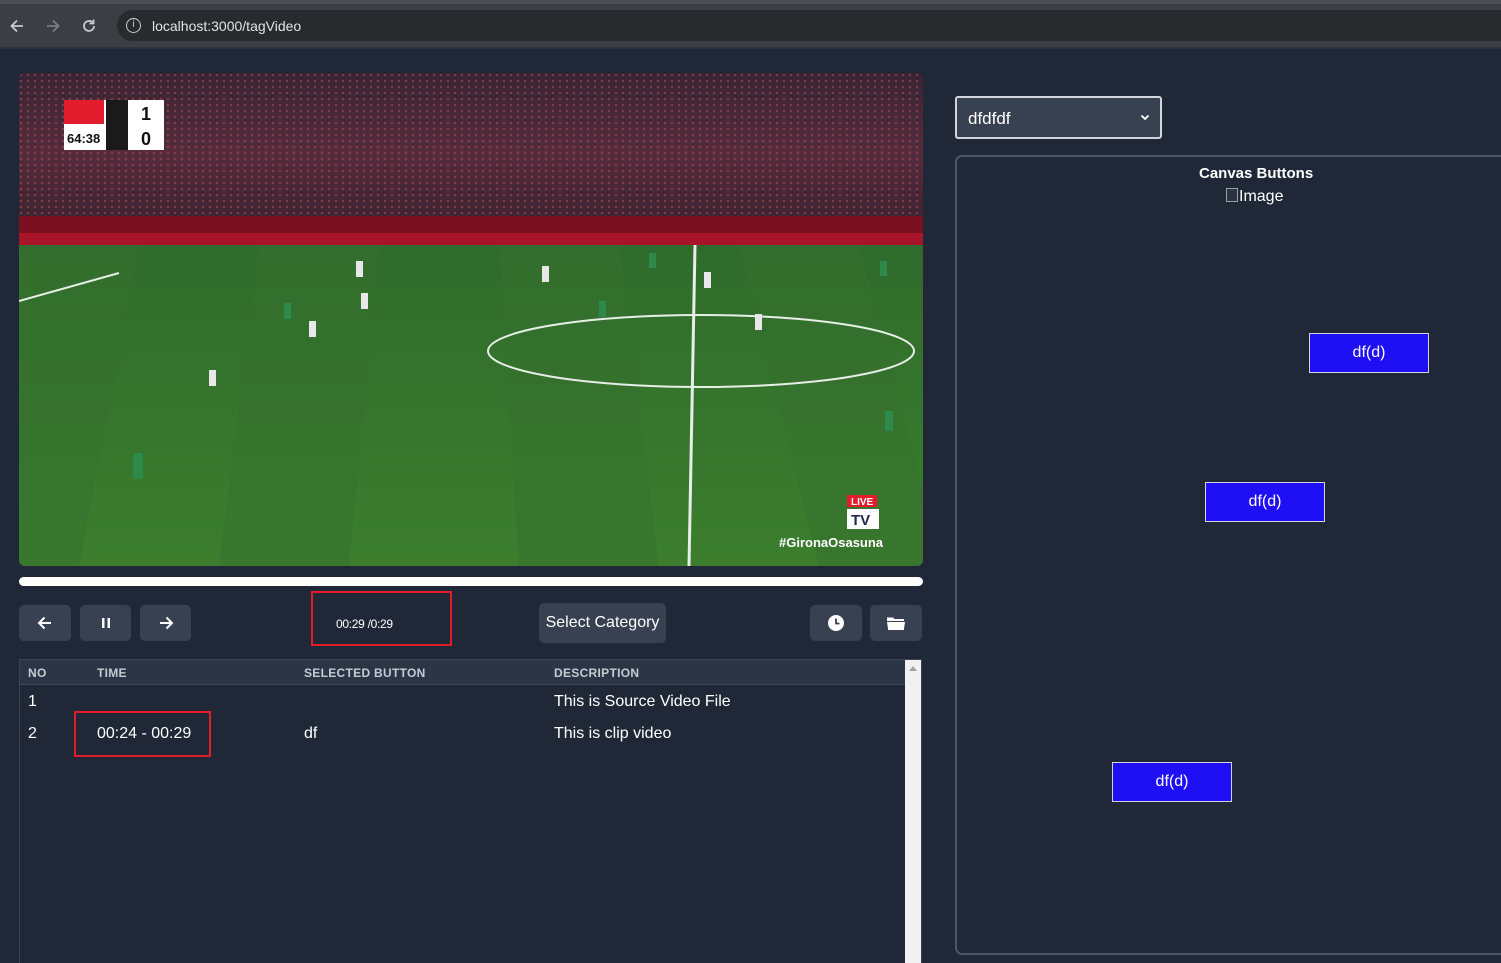  Describe the element at coordinates (133, 25) in the screenshot. I see `info-icon: i` at that location.